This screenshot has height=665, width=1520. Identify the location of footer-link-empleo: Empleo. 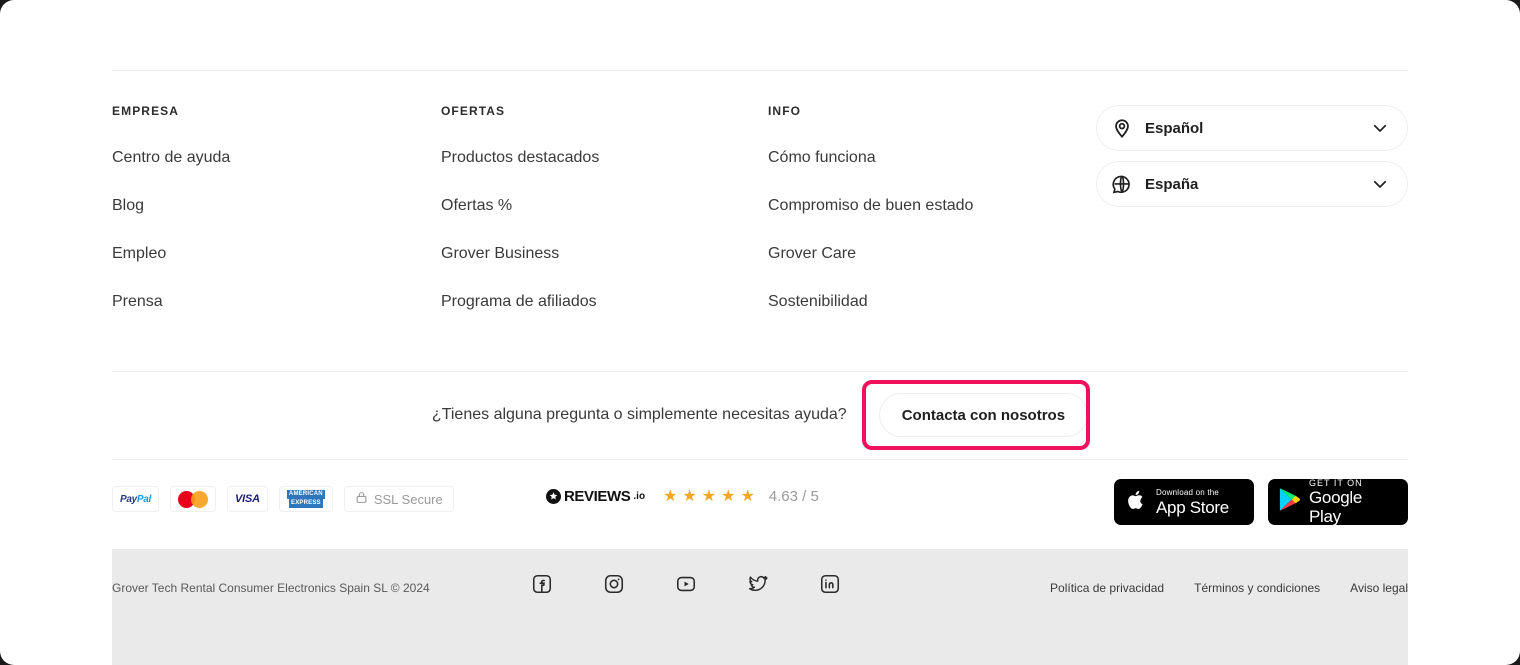
(171, 253).